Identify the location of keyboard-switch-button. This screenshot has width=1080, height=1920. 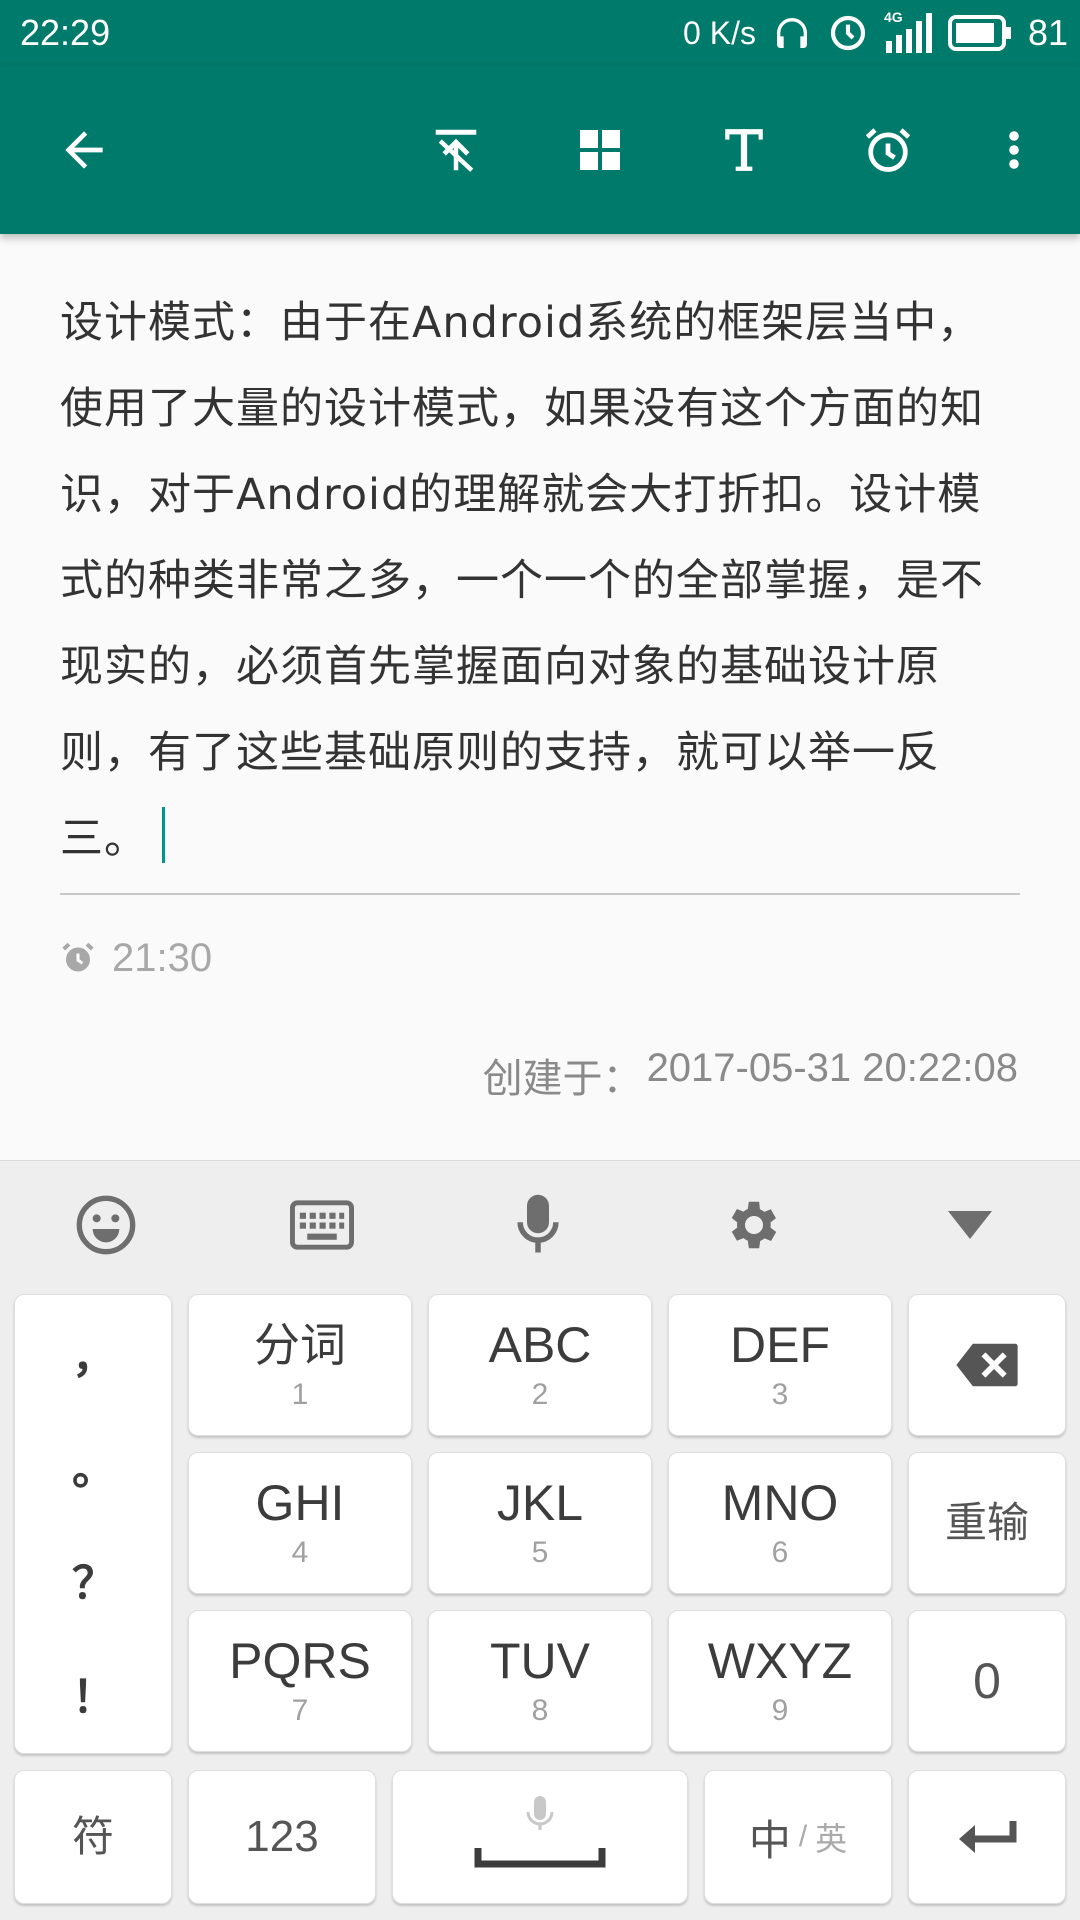
(322, 1225).